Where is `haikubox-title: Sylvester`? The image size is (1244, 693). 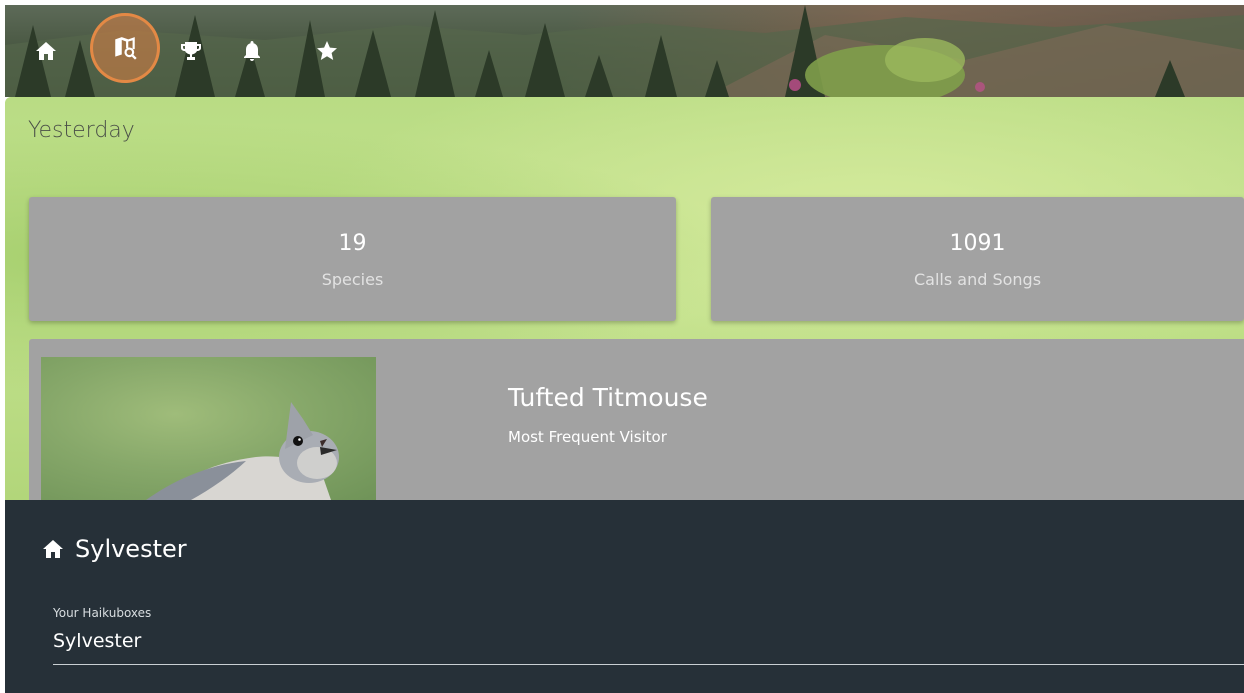
haikubox-title: Sylvester is located at coordinates (114, 549).